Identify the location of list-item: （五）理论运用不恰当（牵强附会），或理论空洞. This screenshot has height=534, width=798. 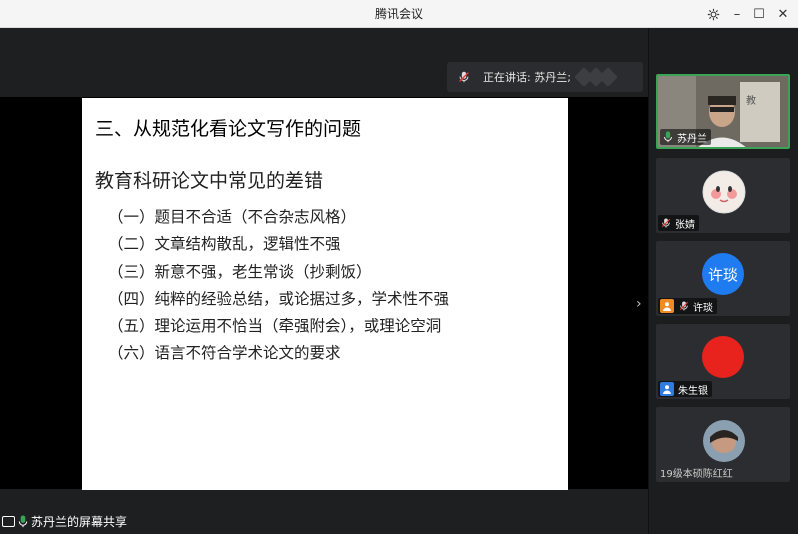
(275, 326).